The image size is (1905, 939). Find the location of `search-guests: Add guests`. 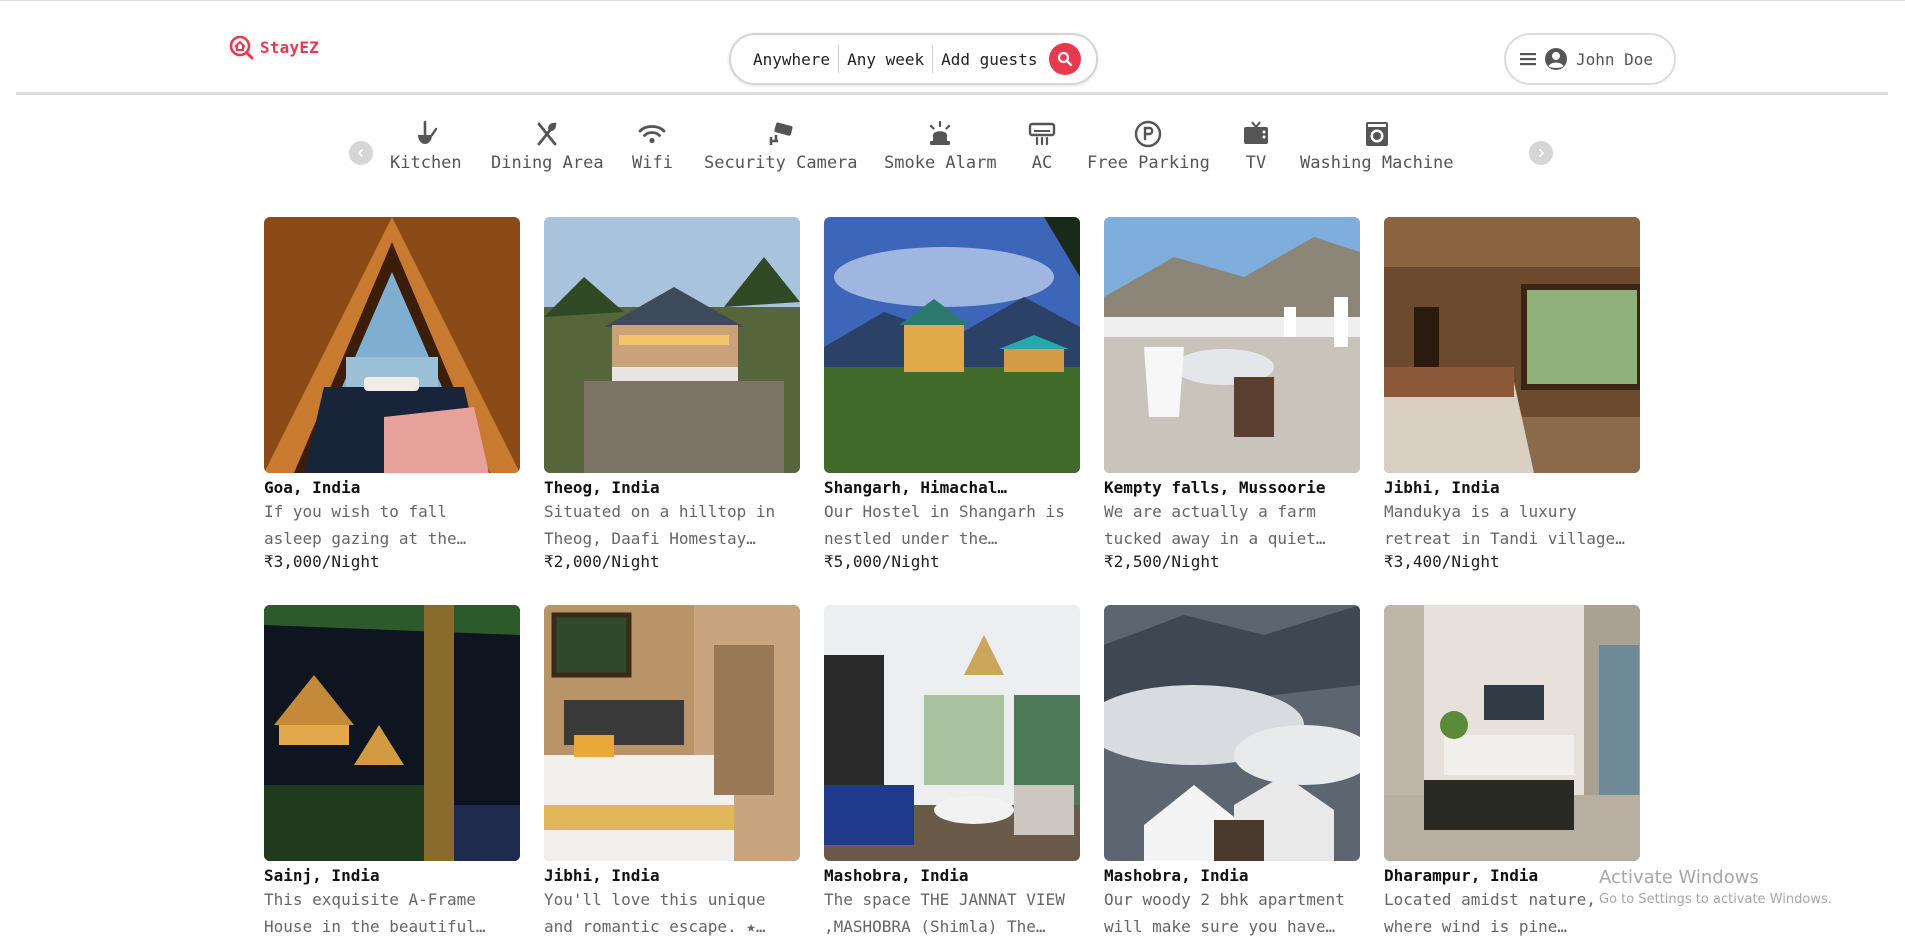

search-guests: Add guests is located at coordinates (989, 59).